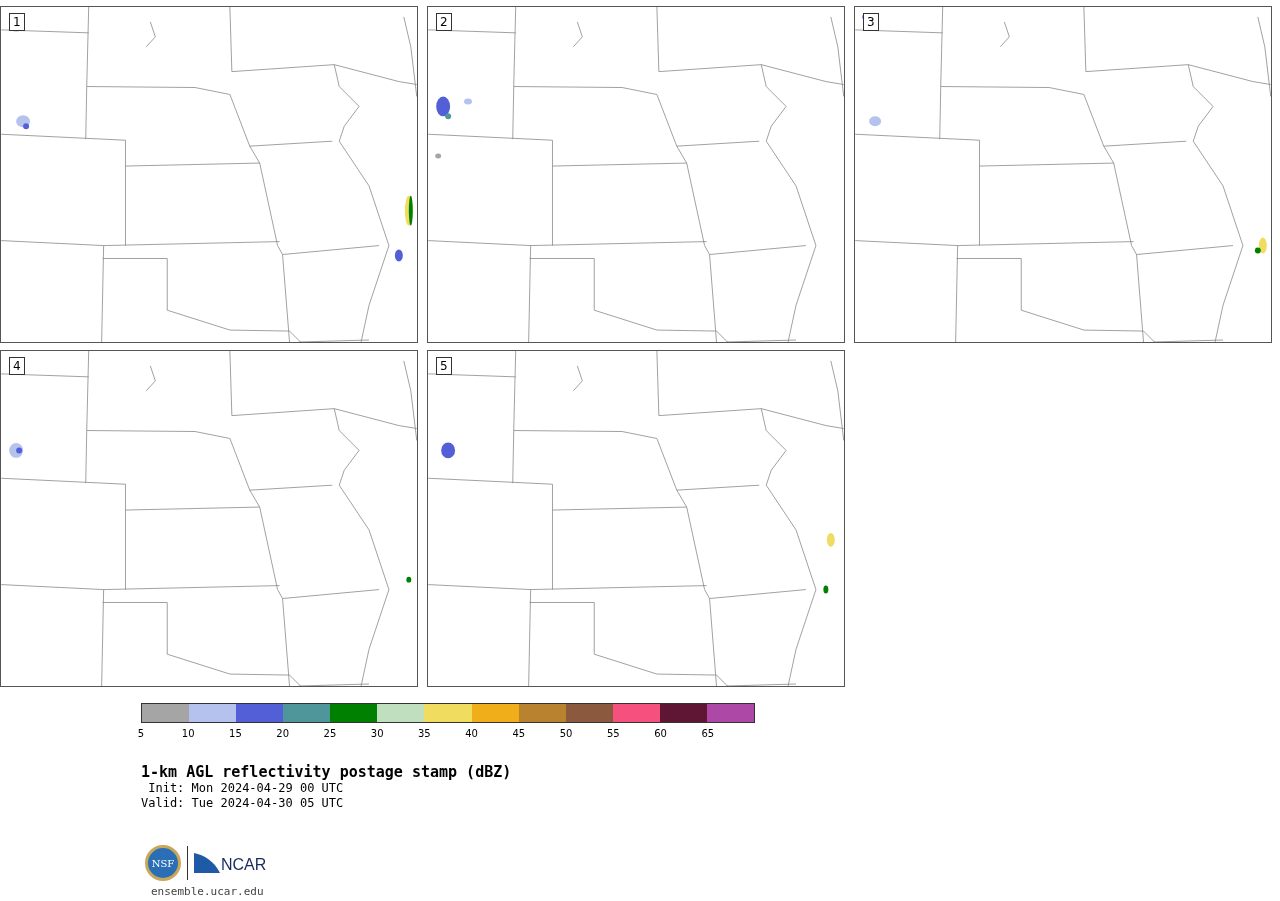 This screenshot has height=901, width=1280. I want to click on panel-number: 3, so click(871, 22).